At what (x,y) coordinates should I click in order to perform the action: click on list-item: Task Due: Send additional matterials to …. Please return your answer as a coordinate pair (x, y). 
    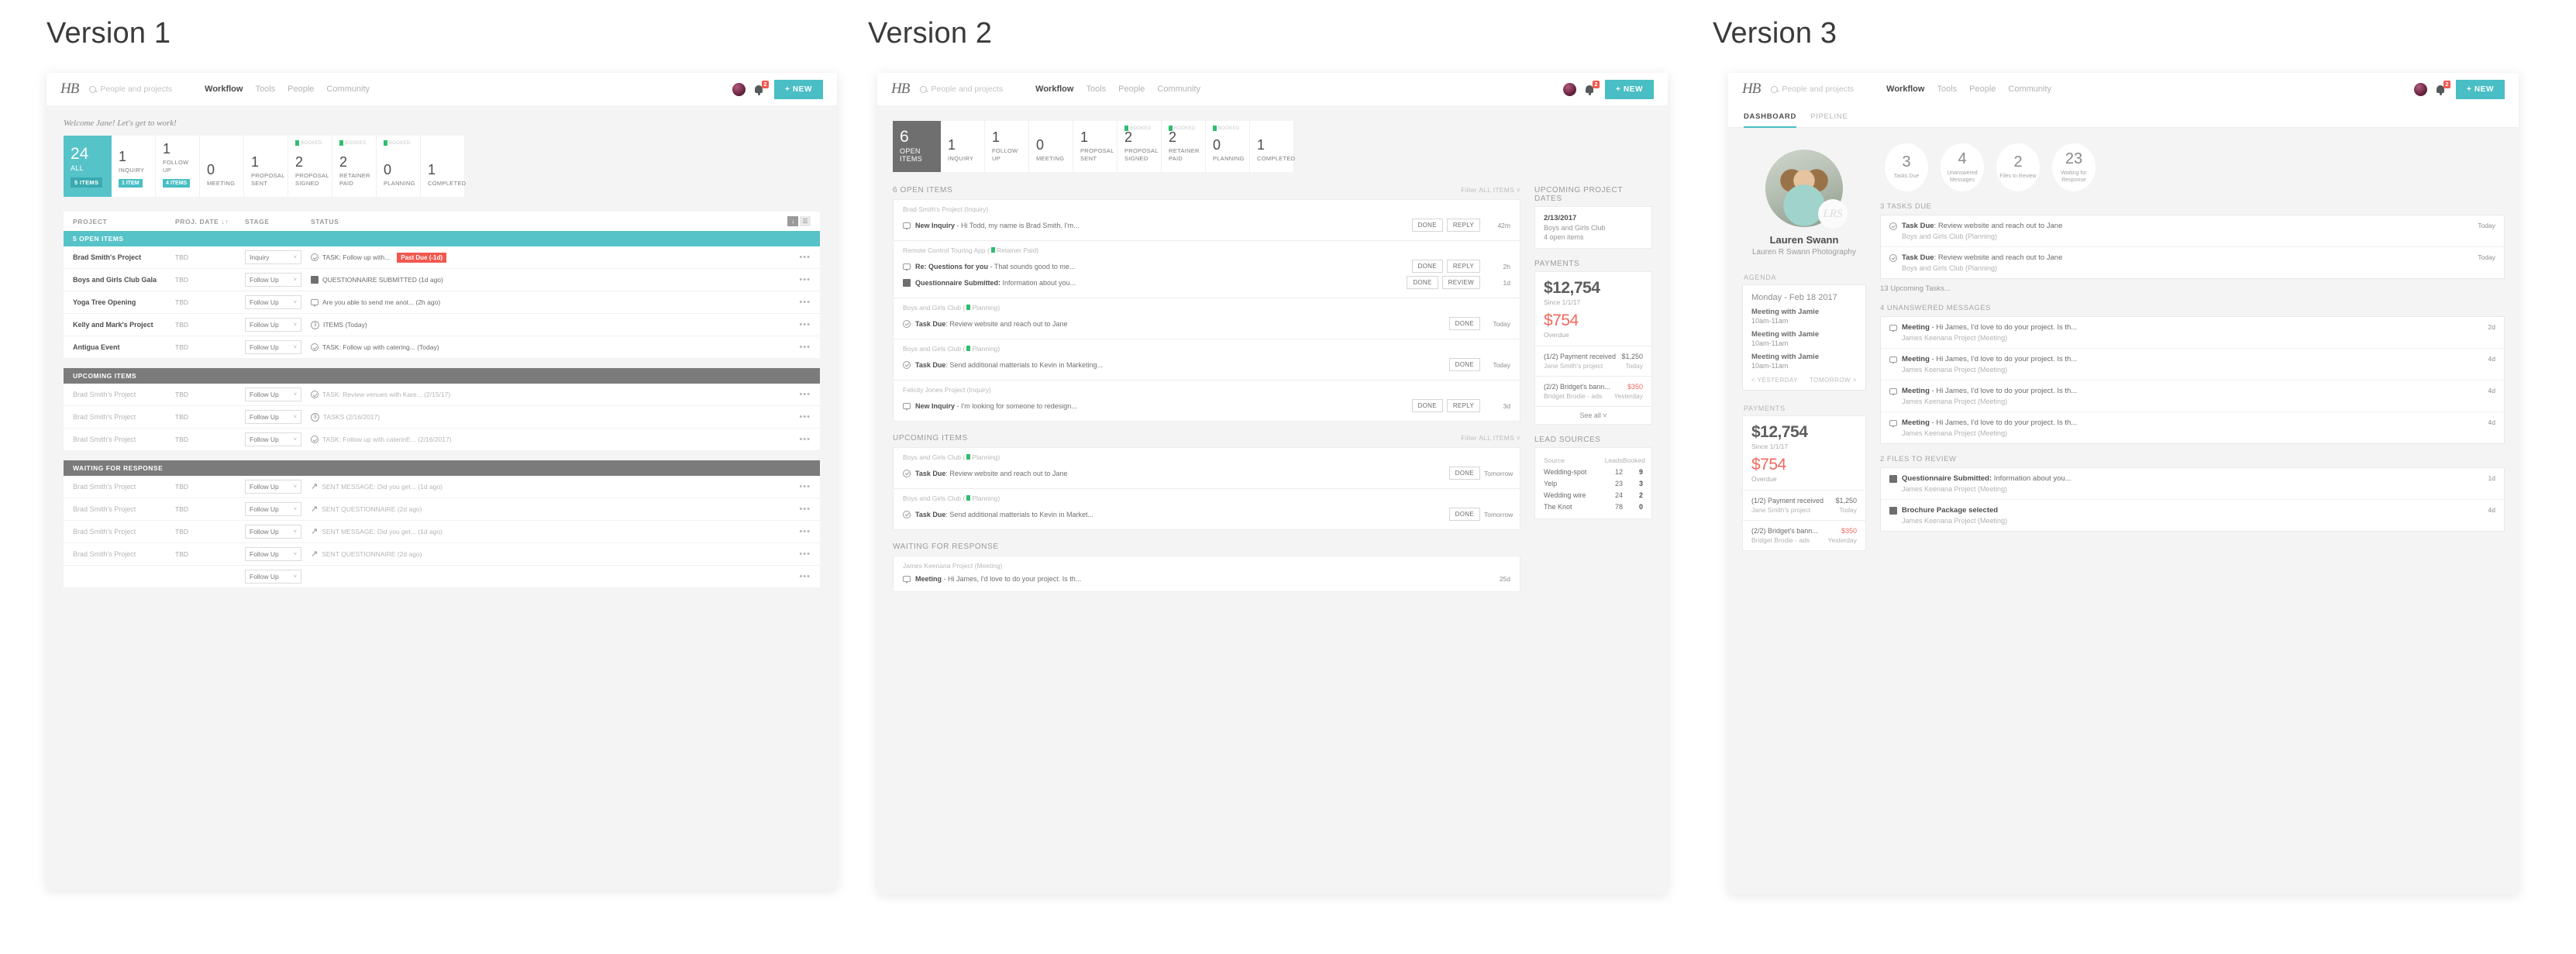
    Looking at the image, I should click on (1206, 364).